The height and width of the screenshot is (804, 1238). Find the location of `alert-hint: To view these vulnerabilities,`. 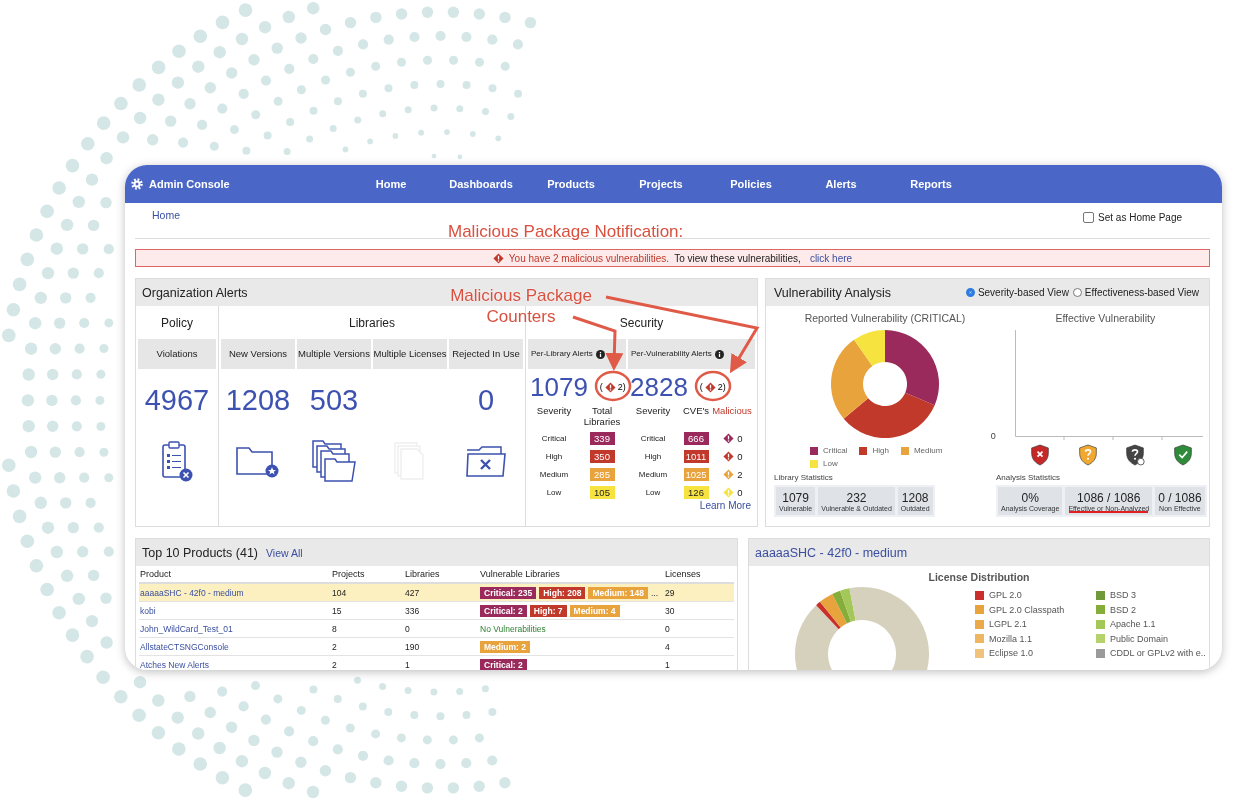

alert-hint: To view these vulnerabilities, is located at coordinates (737, 258).